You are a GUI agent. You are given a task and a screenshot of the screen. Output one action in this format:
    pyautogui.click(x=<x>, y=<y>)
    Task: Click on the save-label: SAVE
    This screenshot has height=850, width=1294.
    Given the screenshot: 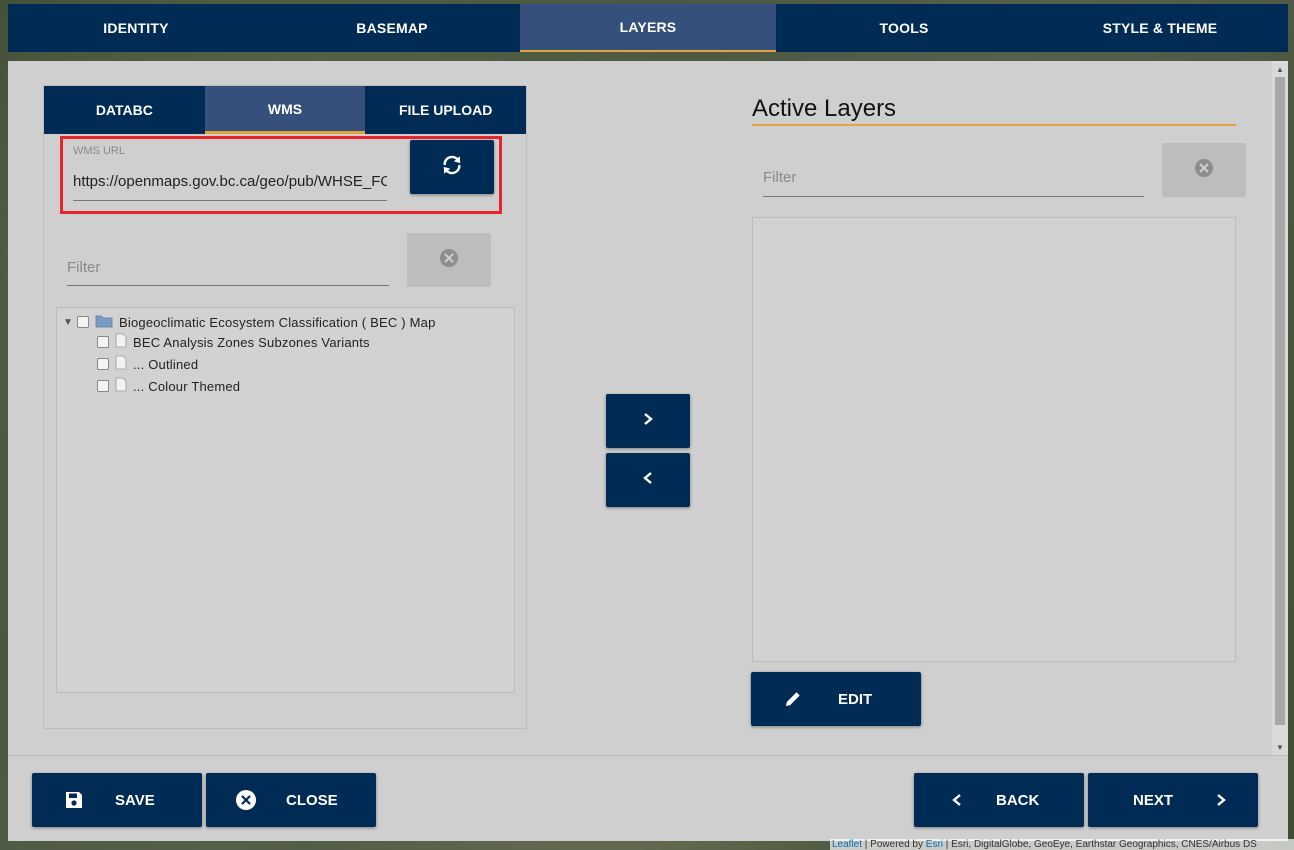 What is the action you would take?
    pyautogui.click(x=135, y=800)
    